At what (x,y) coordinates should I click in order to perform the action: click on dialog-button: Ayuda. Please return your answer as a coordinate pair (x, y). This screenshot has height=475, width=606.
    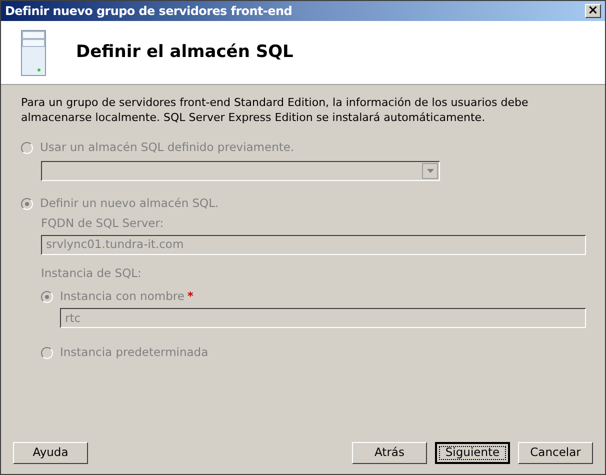
    Looking at the image, I should click on (50, 453).